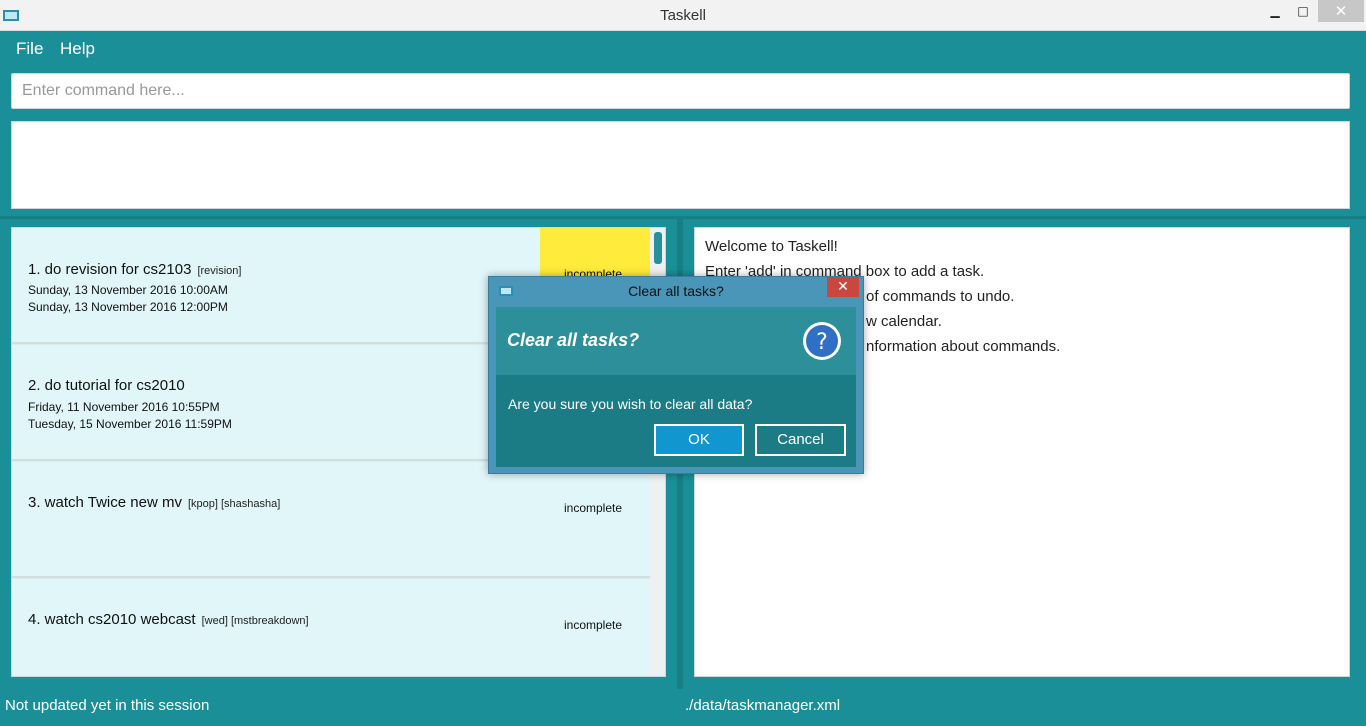  I want to click on minimize-button: ▁, so click(1275, 11).